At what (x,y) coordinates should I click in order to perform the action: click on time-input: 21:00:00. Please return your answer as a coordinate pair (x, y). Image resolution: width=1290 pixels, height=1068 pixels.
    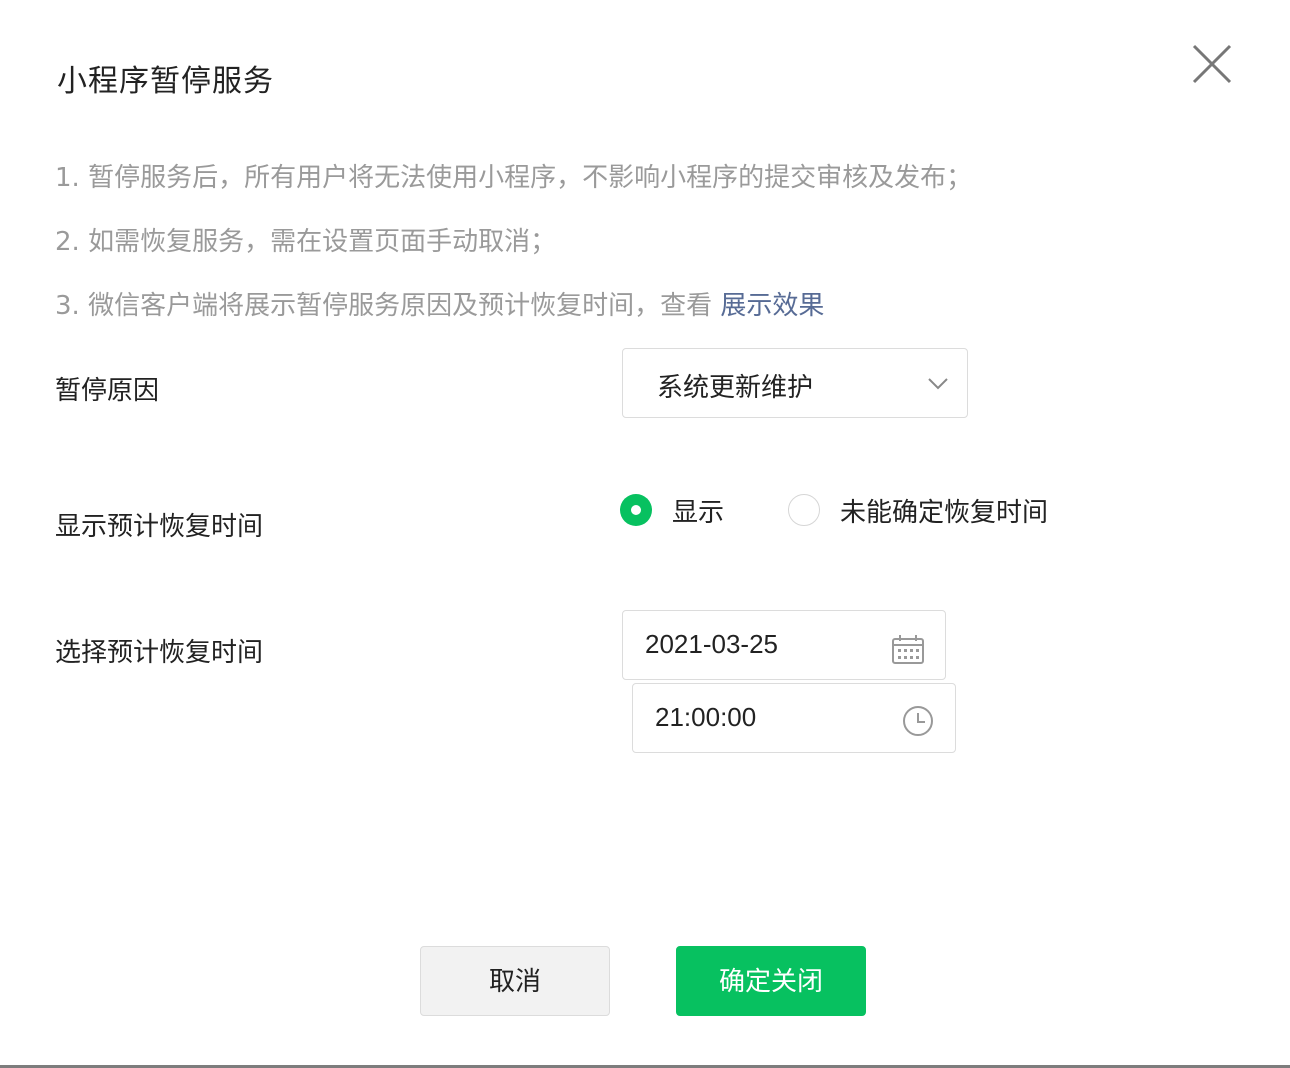
    Looking at the image, I should click on (794, 718).